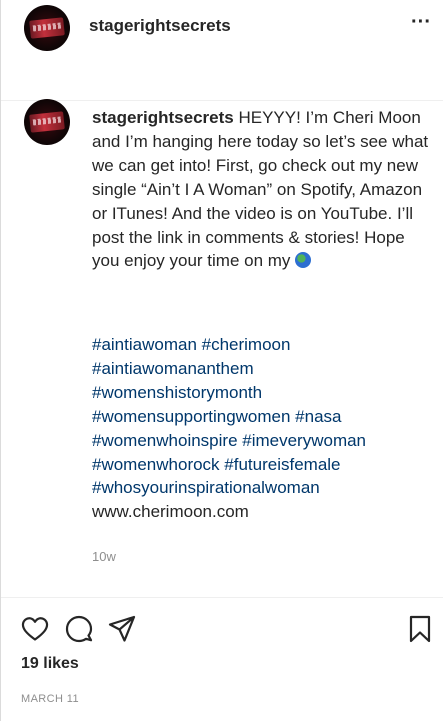 The image size is (443, 721). What do you see at coordinates (229, 488) in the screenshot?
I see `hashtag-line: #whosyourinspirationalwoman` at bounding box center [229, 488].